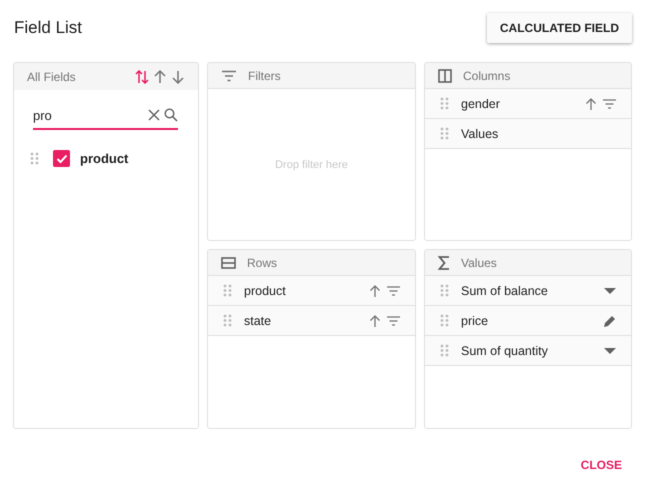  What do you see at coordinates (48, 28) in the screenshot?
I see `dialog-title: Field List` at bounding box center [48, 28].